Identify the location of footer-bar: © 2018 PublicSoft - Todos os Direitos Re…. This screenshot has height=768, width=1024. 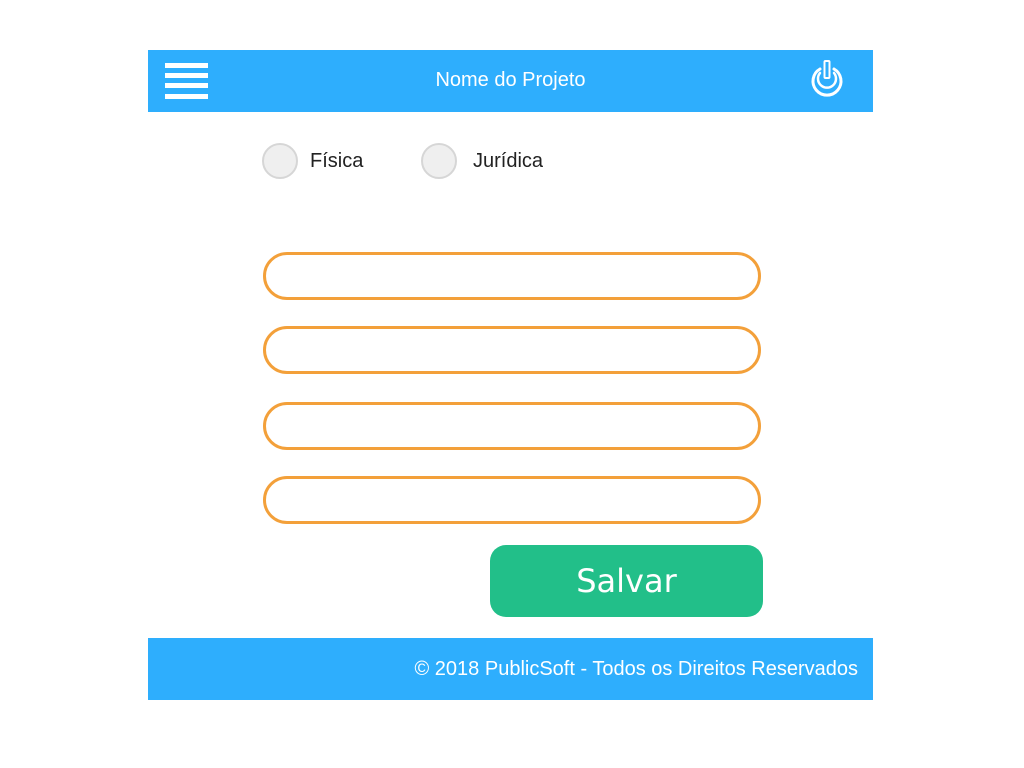
(510, 669).